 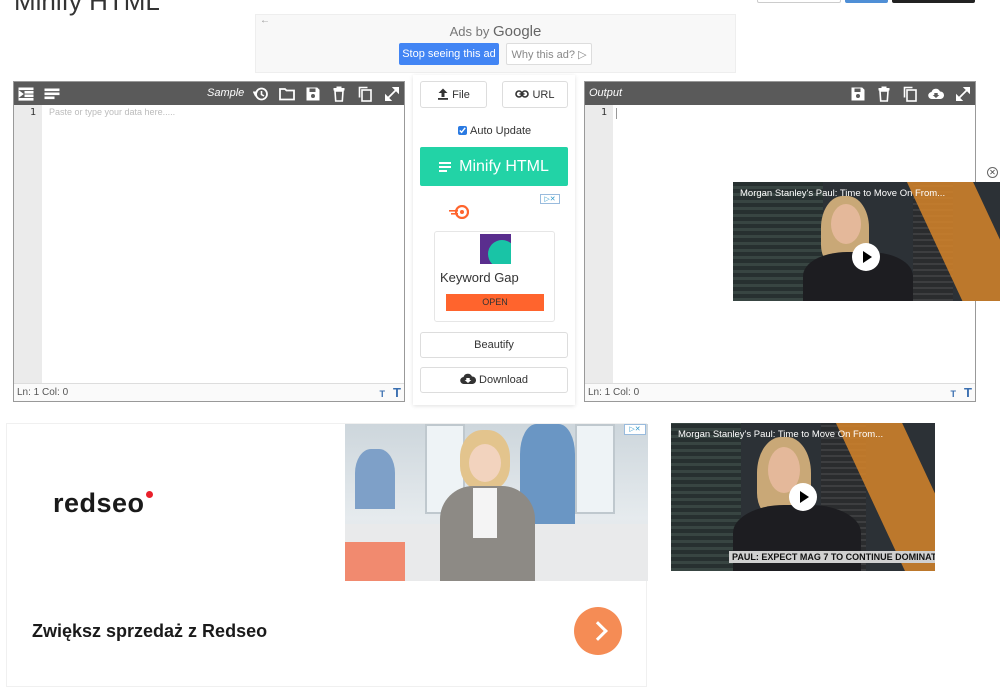 What do you see at coordinates (496, 502) in the screenshot?
I see `ad-photo: ▷✕` at bounding box center [496, 502].